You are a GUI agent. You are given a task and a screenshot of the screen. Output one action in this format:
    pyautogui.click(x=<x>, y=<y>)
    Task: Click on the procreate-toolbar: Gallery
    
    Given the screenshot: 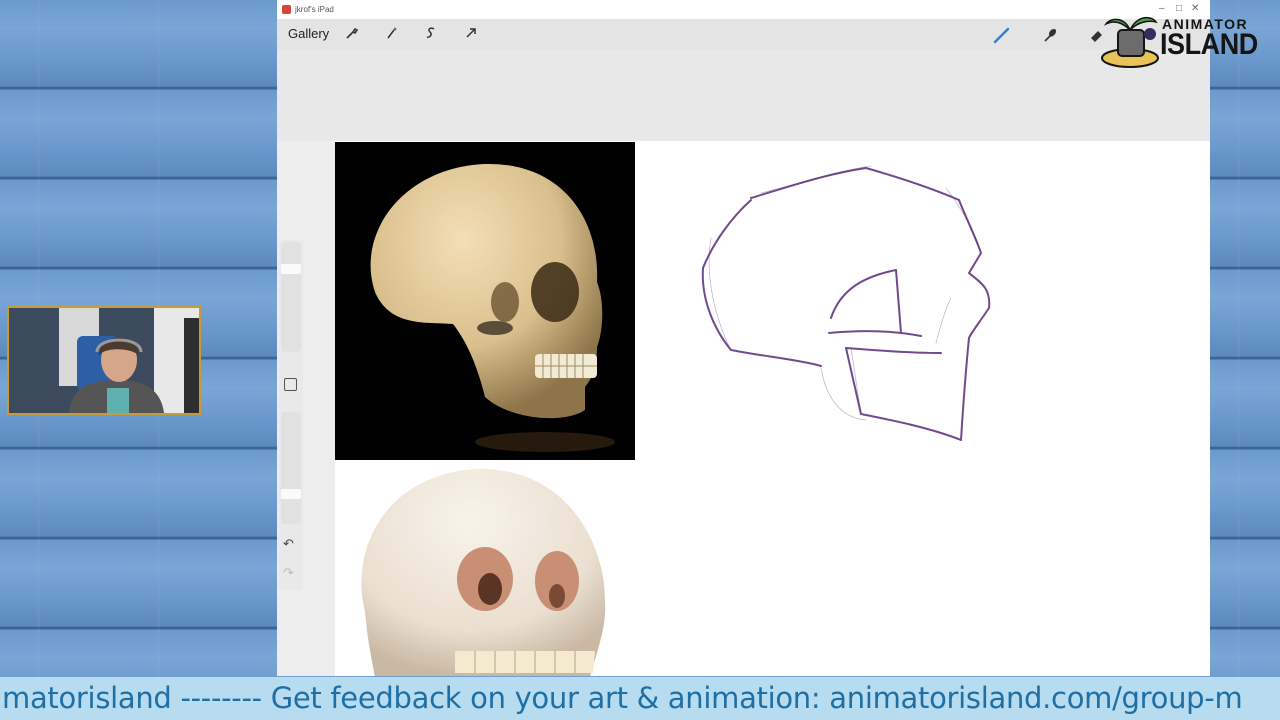 What is the action you would take?
    pyautogui.click(x=743, y=34)
    